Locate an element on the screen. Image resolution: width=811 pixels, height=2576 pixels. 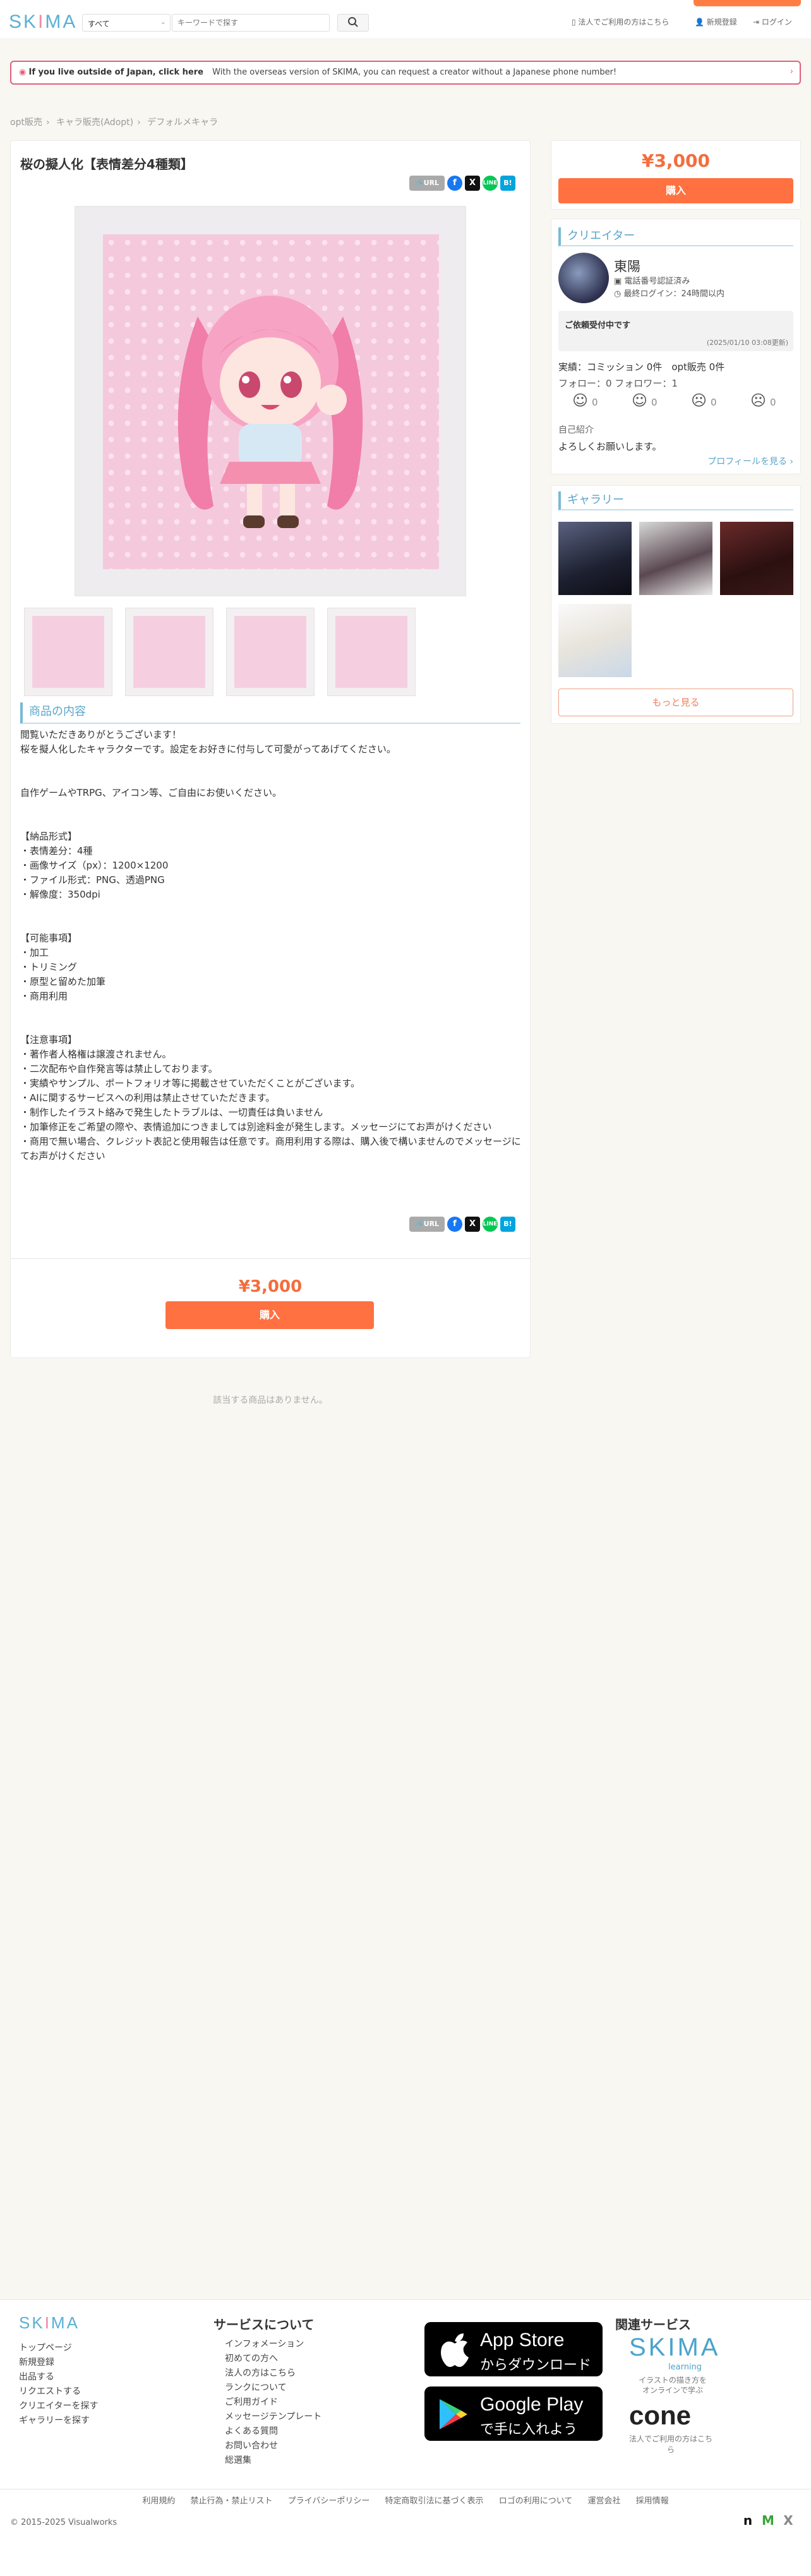
skima-logo: SKIMA is located at coordinates (43, 22).